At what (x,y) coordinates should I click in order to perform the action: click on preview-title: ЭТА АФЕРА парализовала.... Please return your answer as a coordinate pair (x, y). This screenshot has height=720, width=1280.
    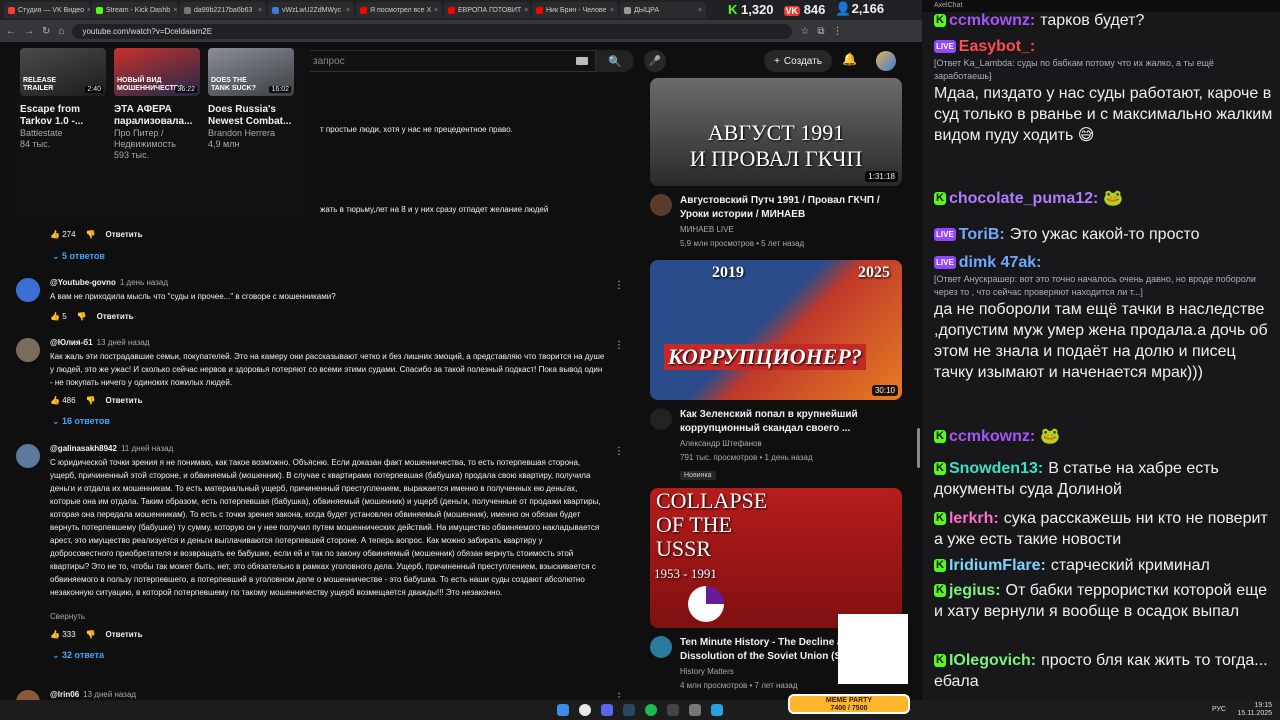
    Looking at the image, I should click on (157, 116).